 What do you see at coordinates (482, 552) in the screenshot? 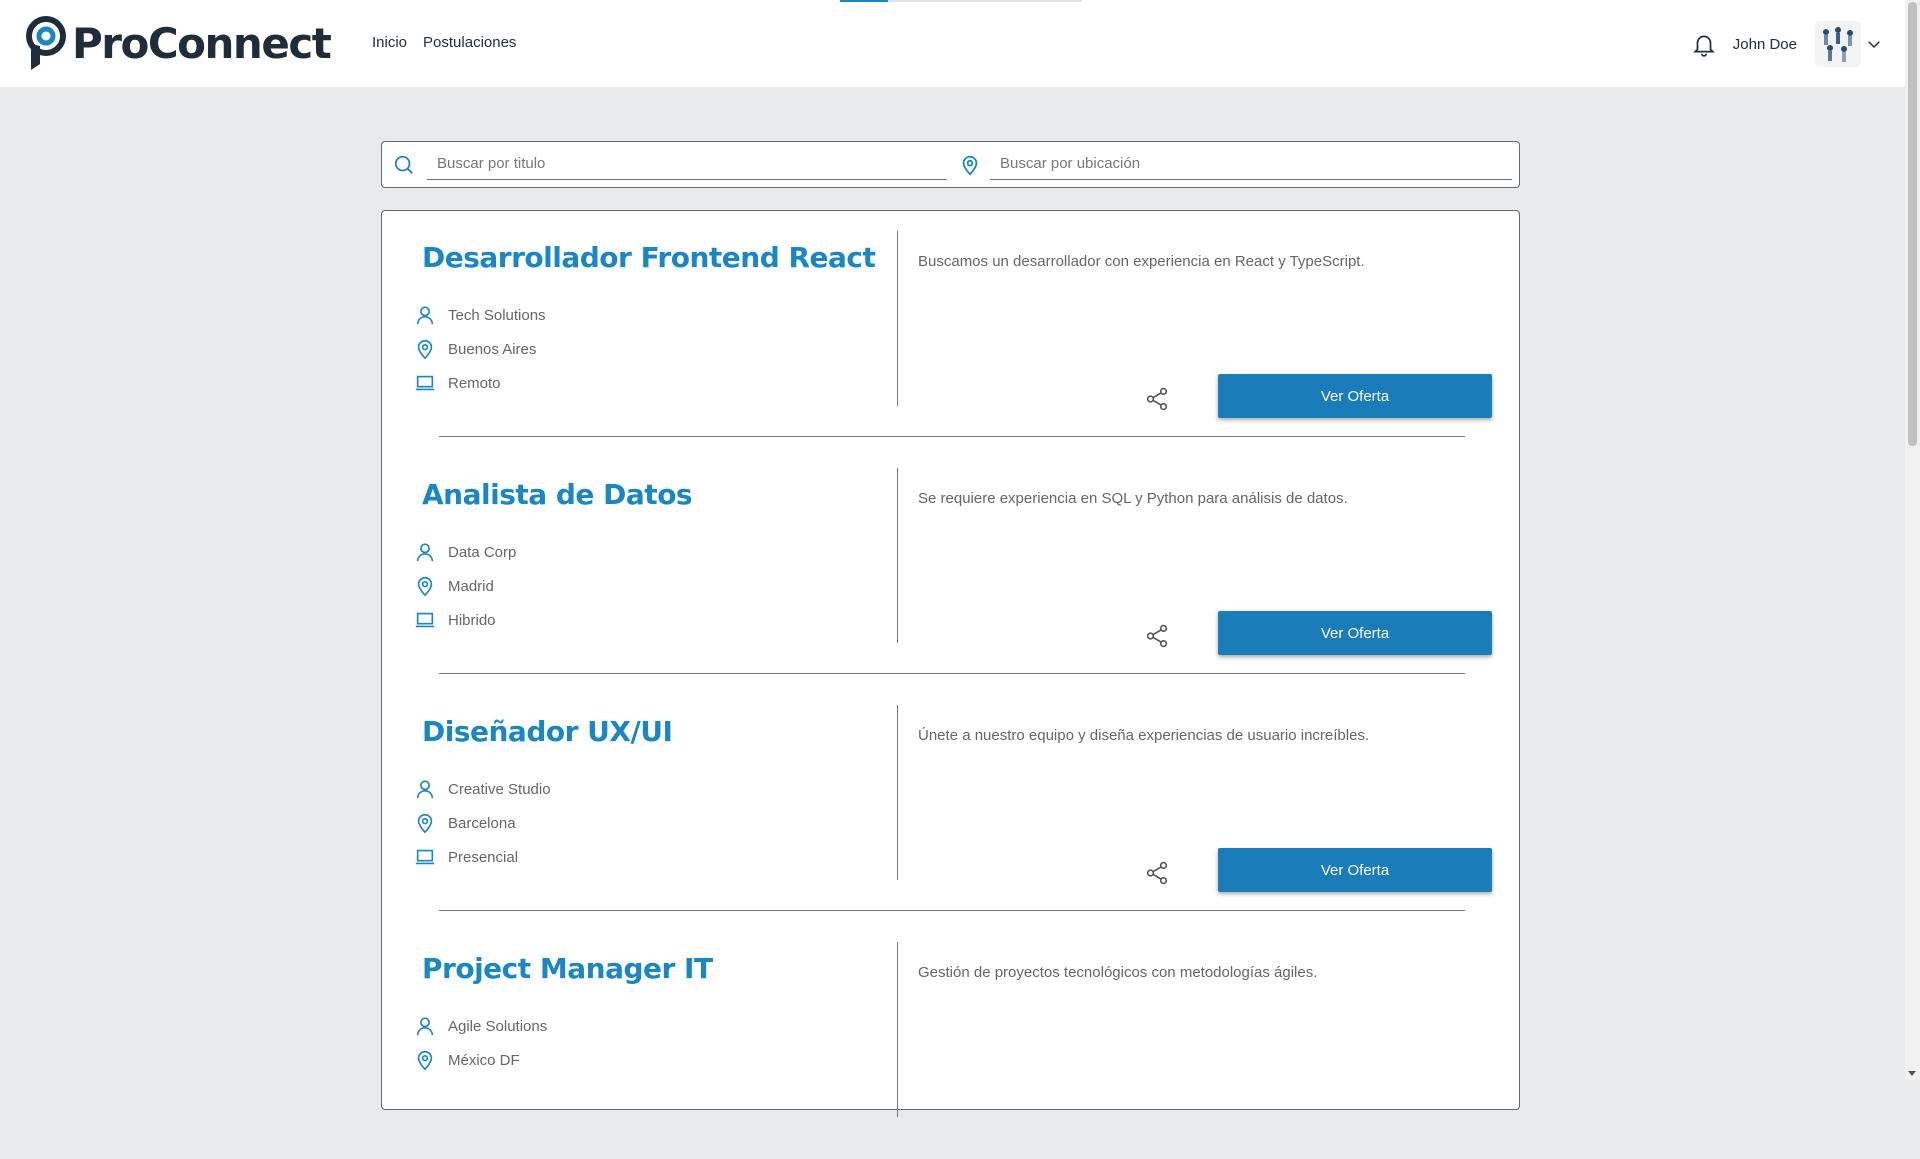
I see `company-name: Data Corp` at bounding box center [482, 552].